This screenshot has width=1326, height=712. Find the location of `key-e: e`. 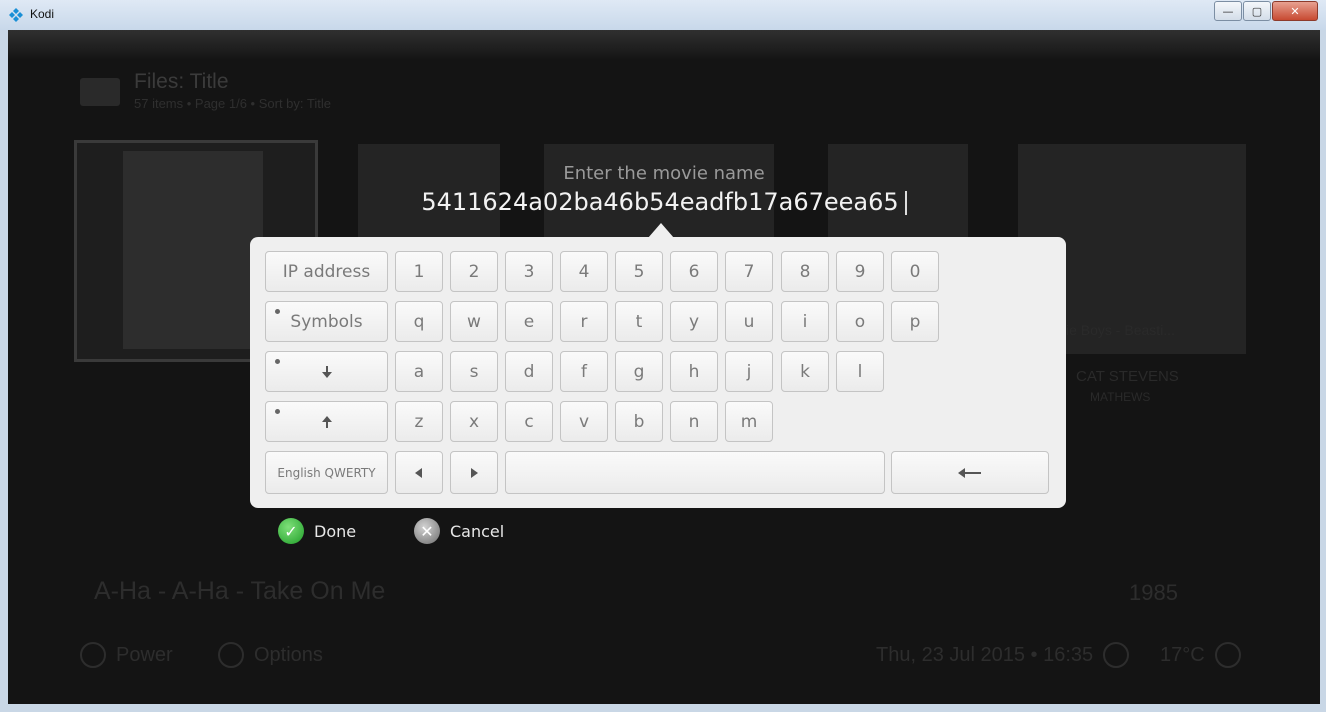

key-e: e is located at coordinates (529, 321).